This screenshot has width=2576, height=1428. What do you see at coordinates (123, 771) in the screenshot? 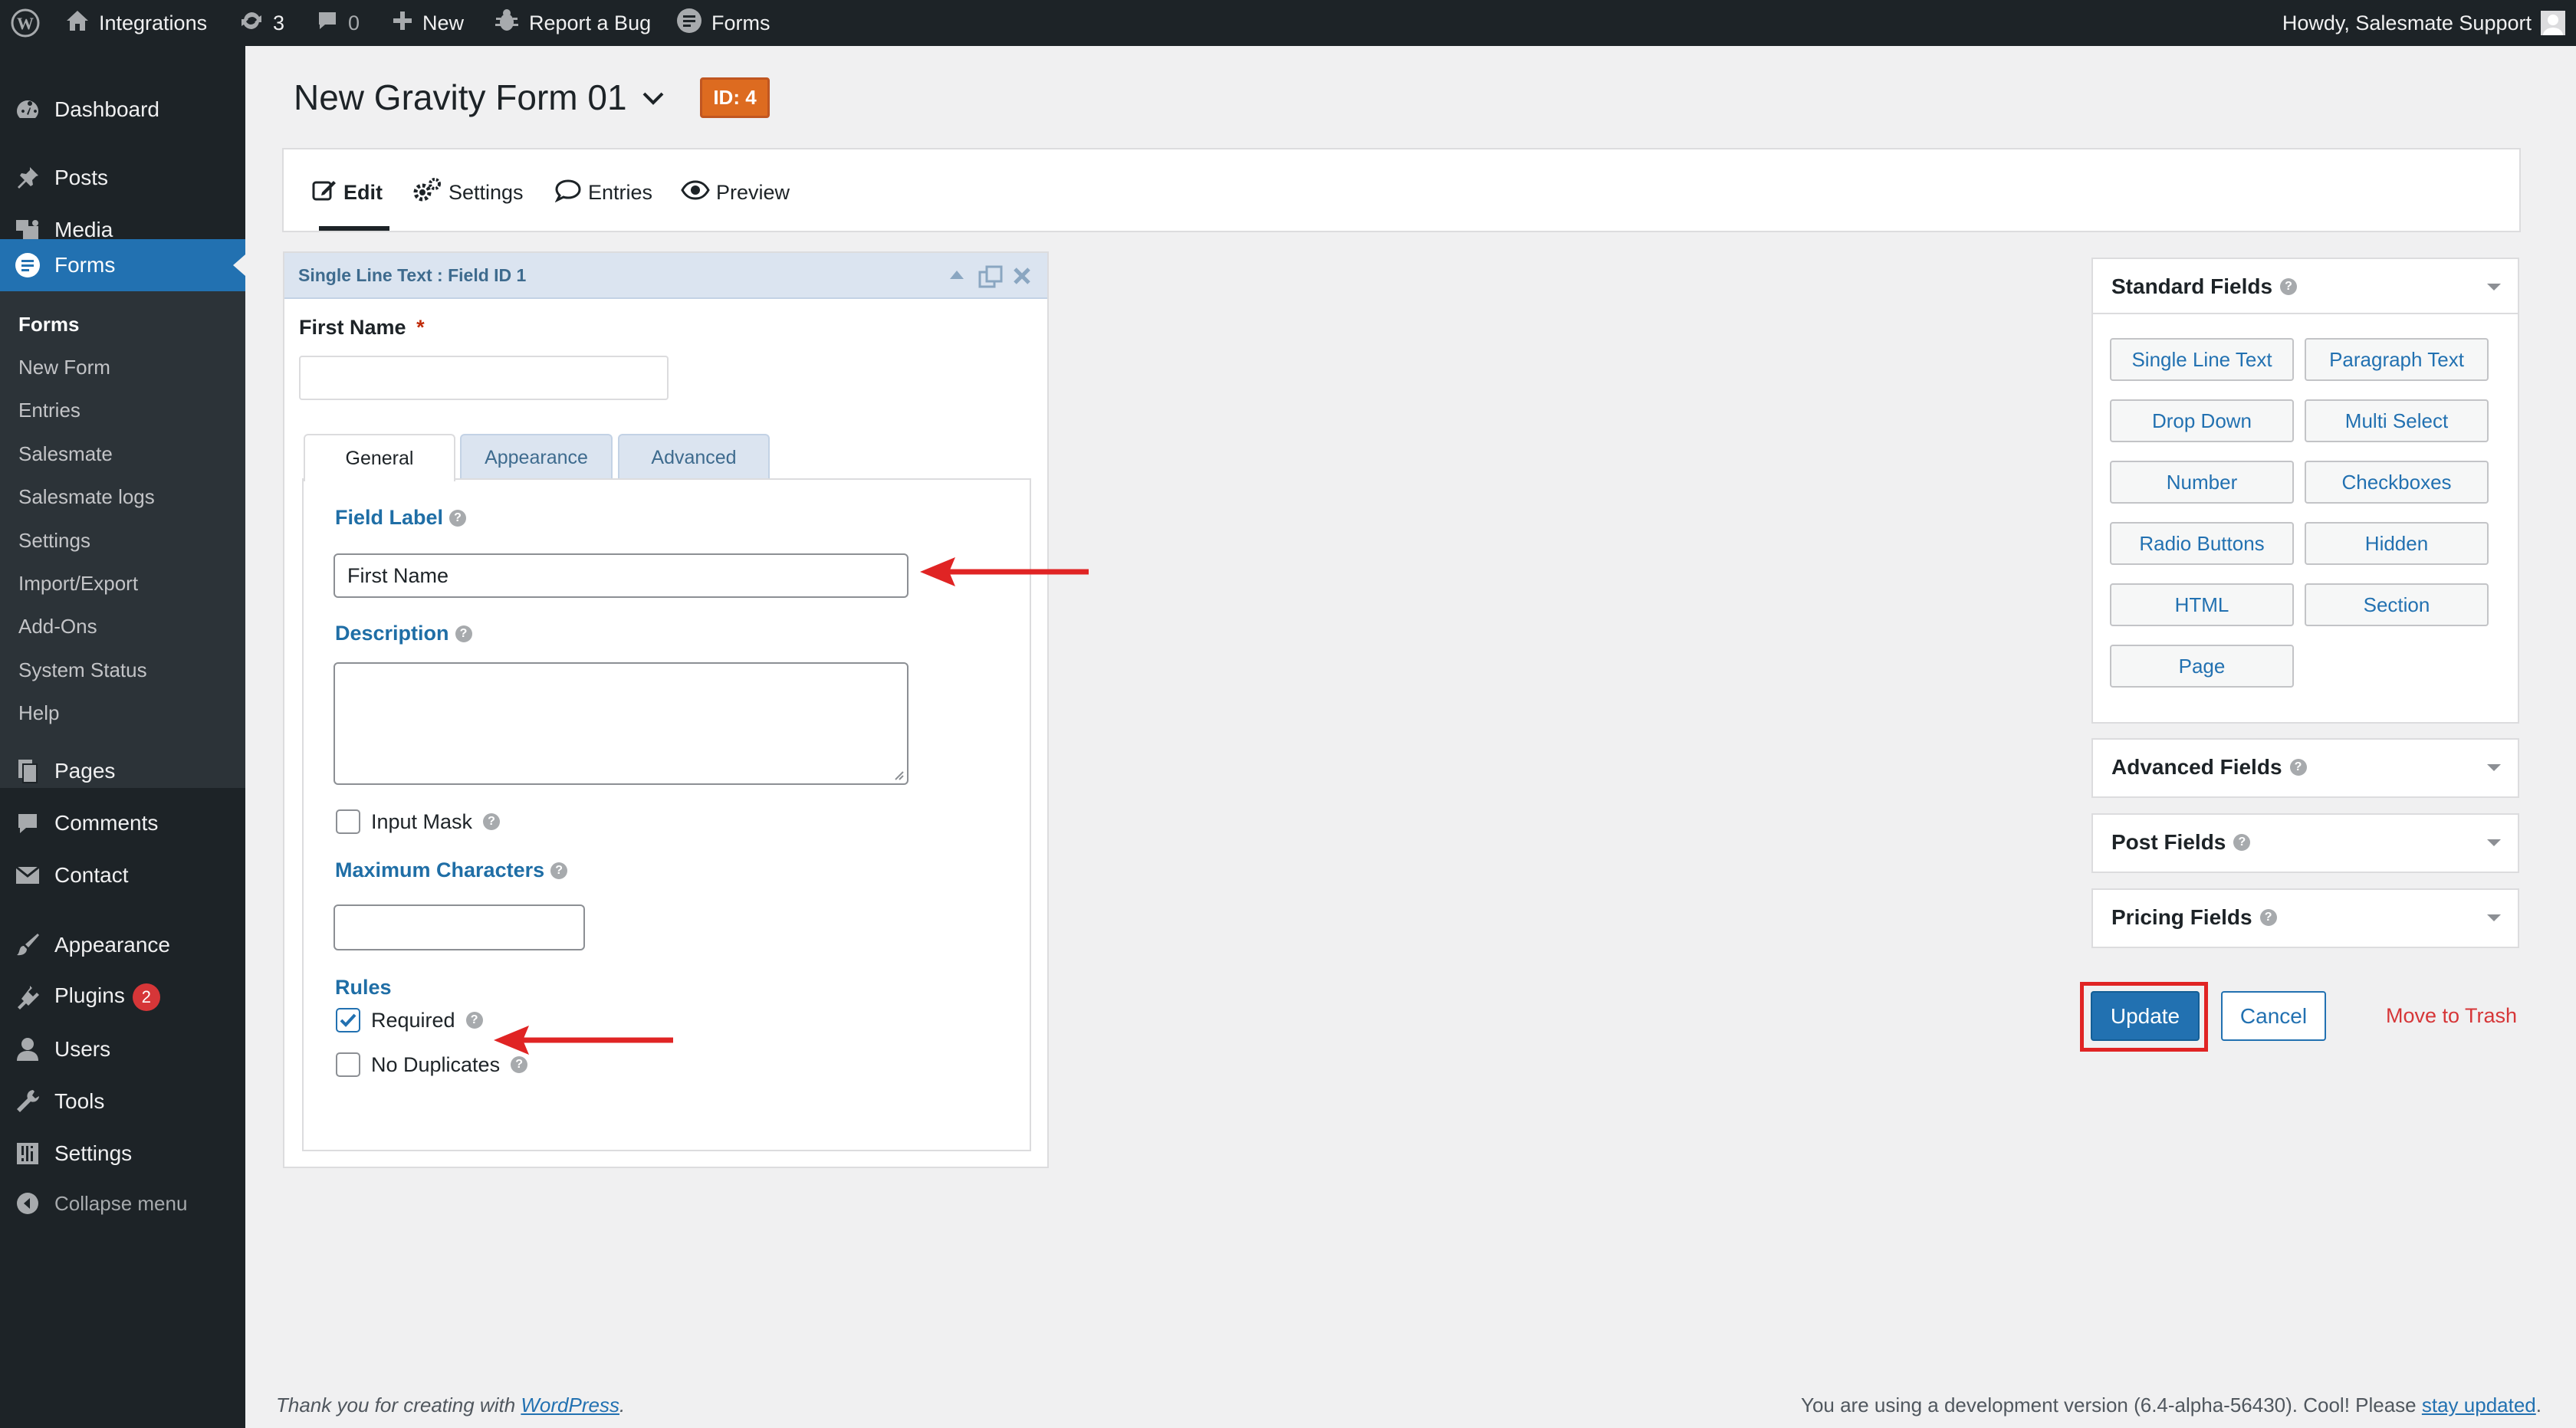
I see `menu-pages: Pages` at bounding box center [123, 771].